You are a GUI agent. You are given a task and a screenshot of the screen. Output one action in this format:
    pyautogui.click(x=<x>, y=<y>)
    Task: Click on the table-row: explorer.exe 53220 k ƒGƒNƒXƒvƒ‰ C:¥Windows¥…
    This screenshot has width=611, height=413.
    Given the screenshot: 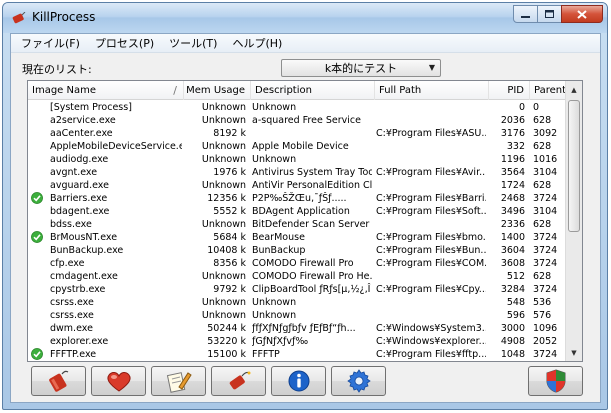 What is the action you would take?
    pyautogui.click(x=297, y=341)
    